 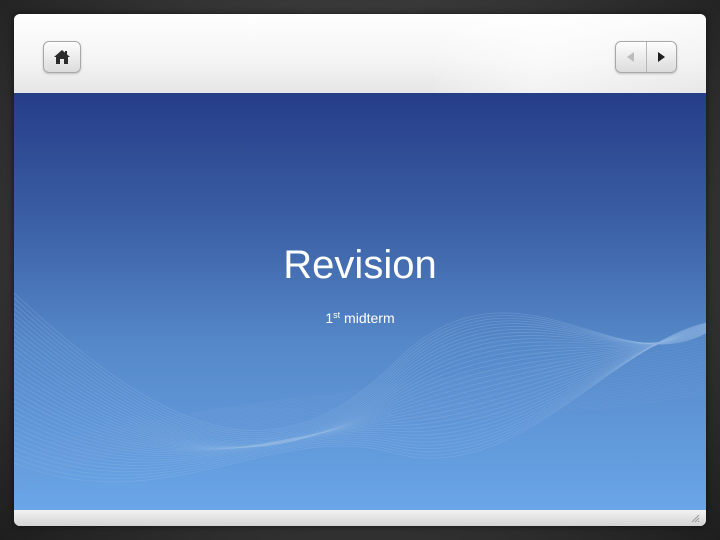 I want to click on slide-subtitle: 1st midterm, so click(x=360, y=316).